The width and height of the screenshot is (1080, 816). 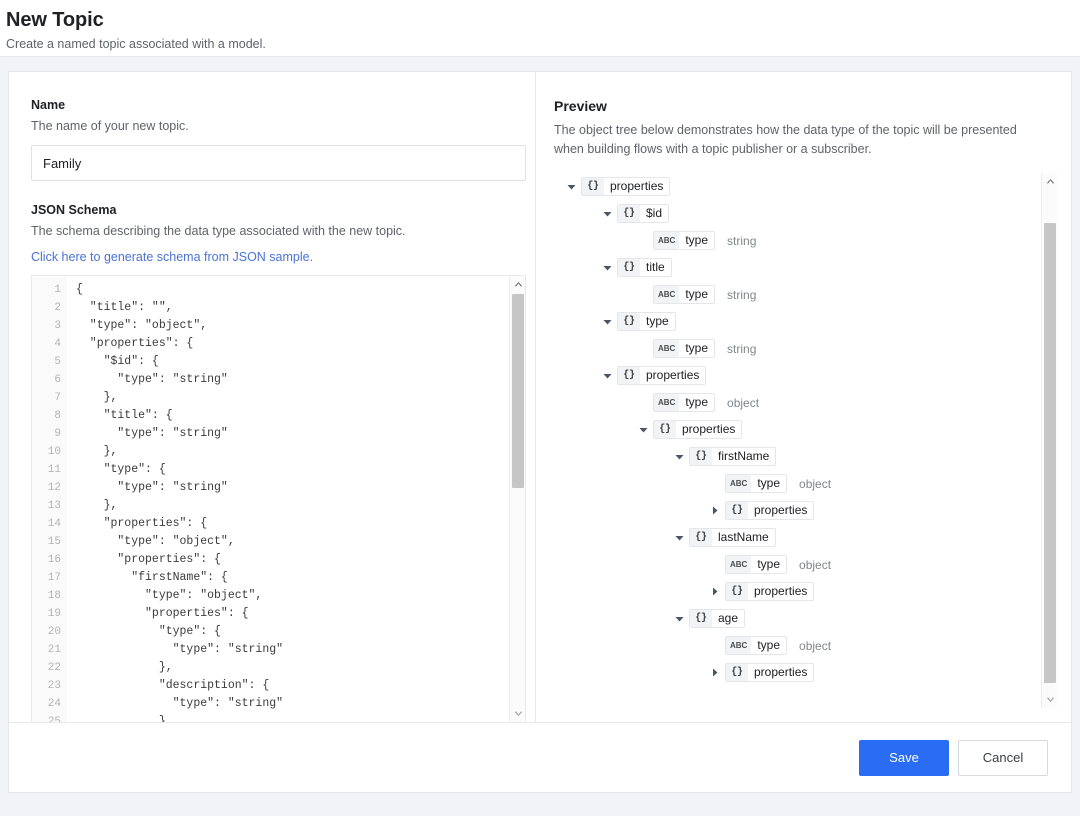 I want to click on tree-node: {} firstName, so click(x=796, y=456).